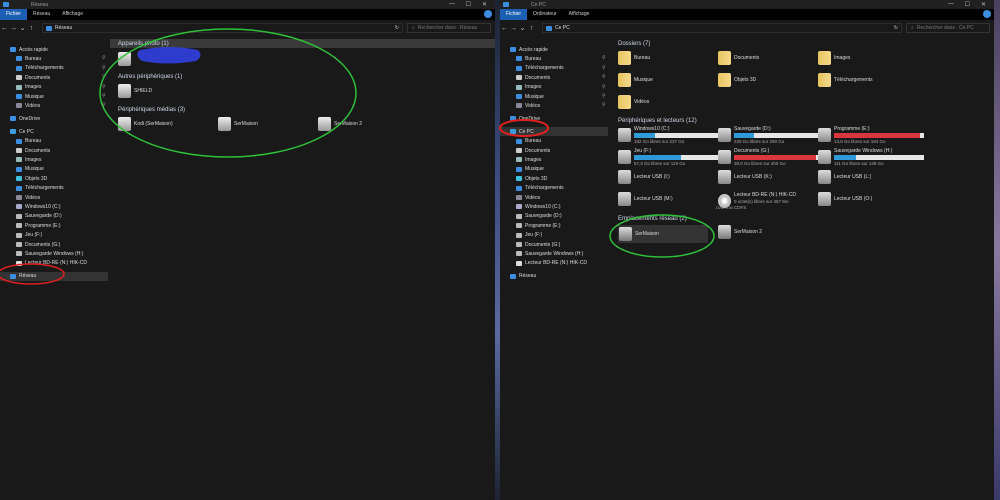 Image resolution: width=1000 pixels, height=500 pixels. Describe the element at coordinates (845, 199) in the screenshot. I see `drive-item: Lecteur USB (O:)` at that location.